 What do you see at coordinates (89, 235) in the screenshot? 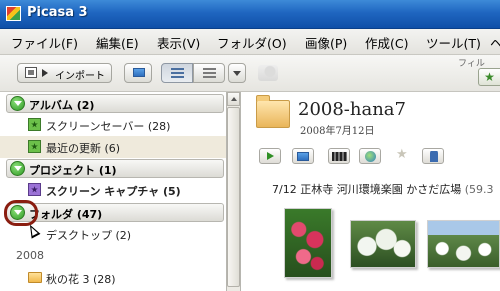
I see `folder-item-label: デスクトップ (2)` at bounding box center [89, 235].